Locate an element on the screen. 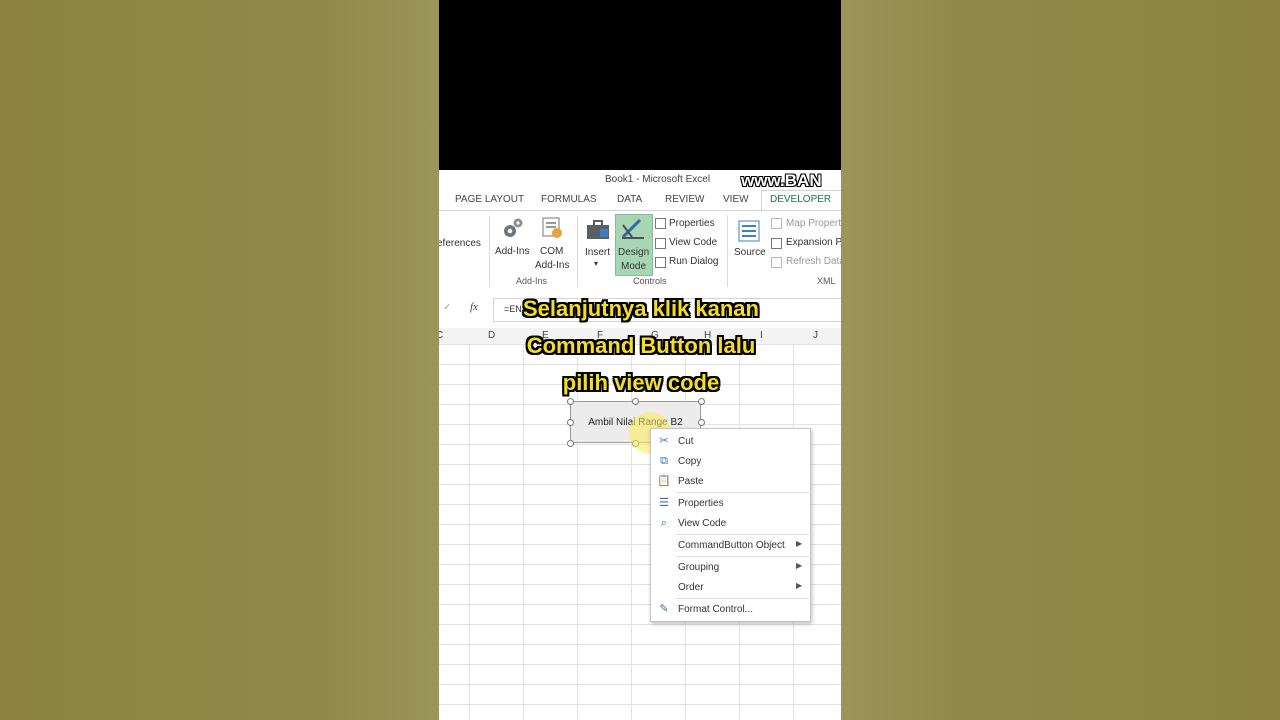 Image resolution: width=1280 pixels, height=720 pixels. com-add-ins-line1: COM is located at coordinates (551, 251).